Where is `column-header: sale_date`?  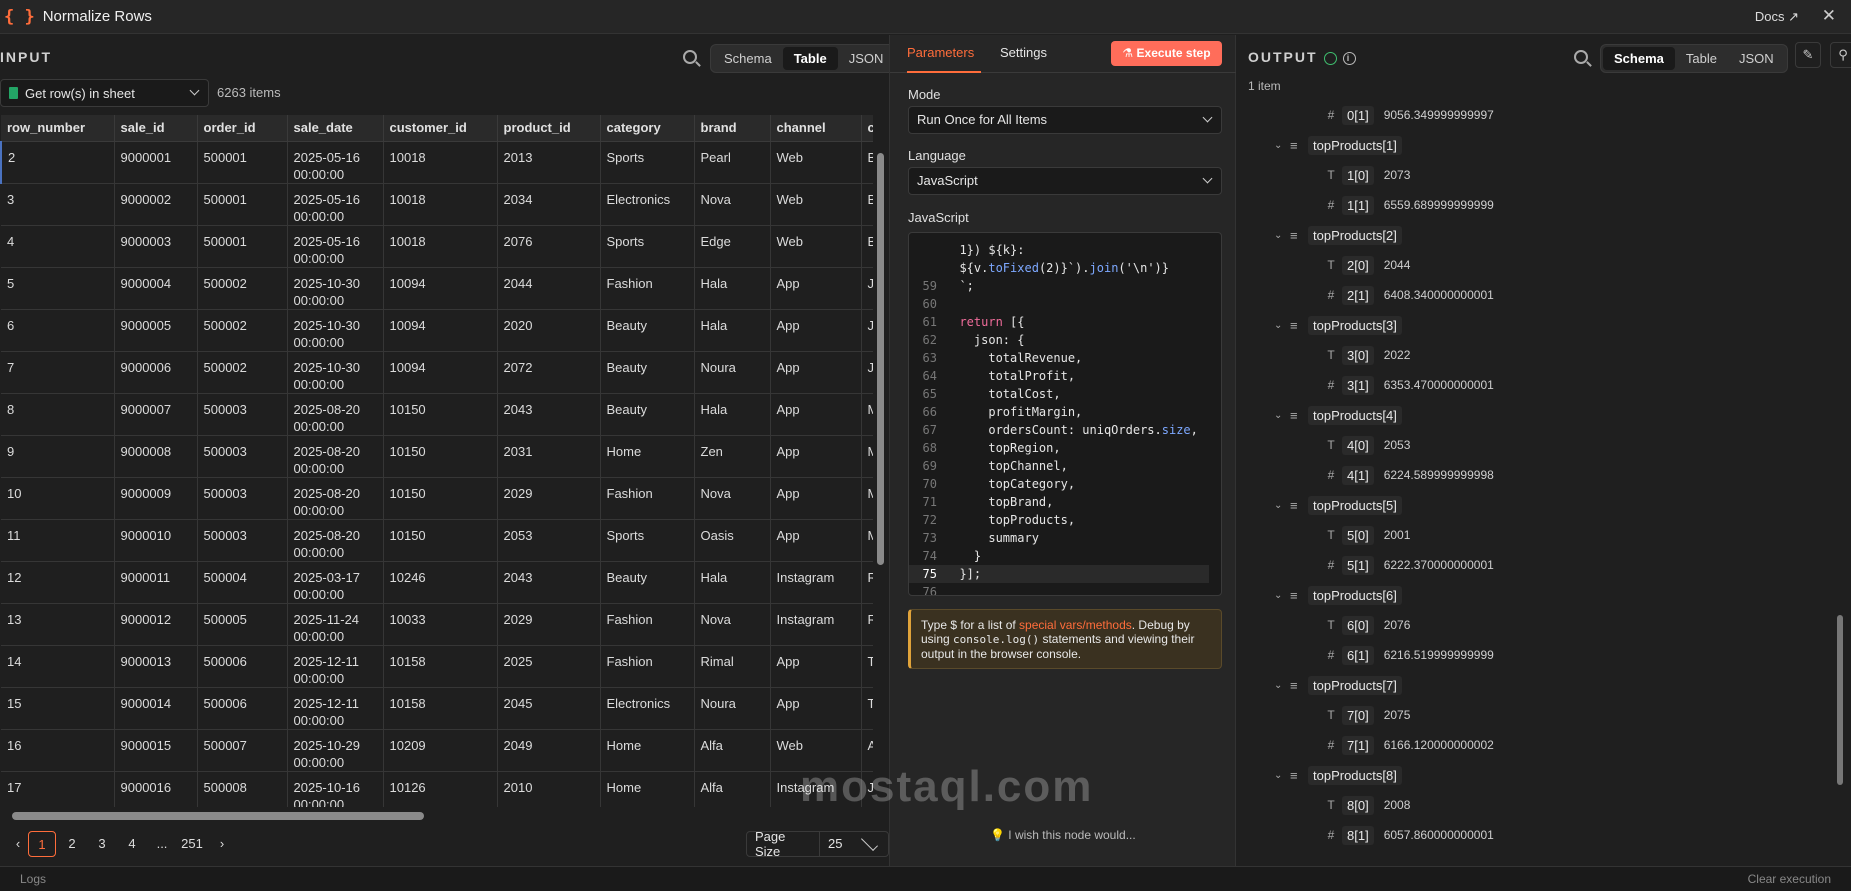 column-header: sale_date is located at coordinates (335, 128).